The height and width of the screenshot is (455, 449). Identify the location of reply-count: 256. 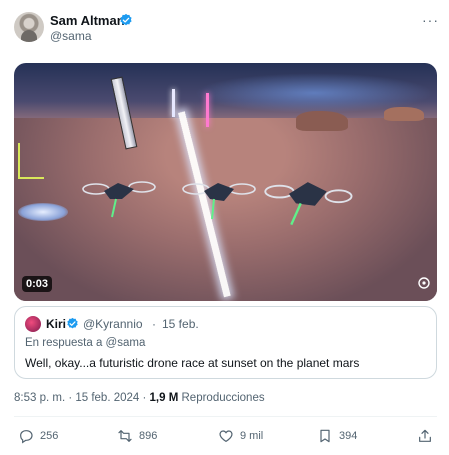
(49, 436).